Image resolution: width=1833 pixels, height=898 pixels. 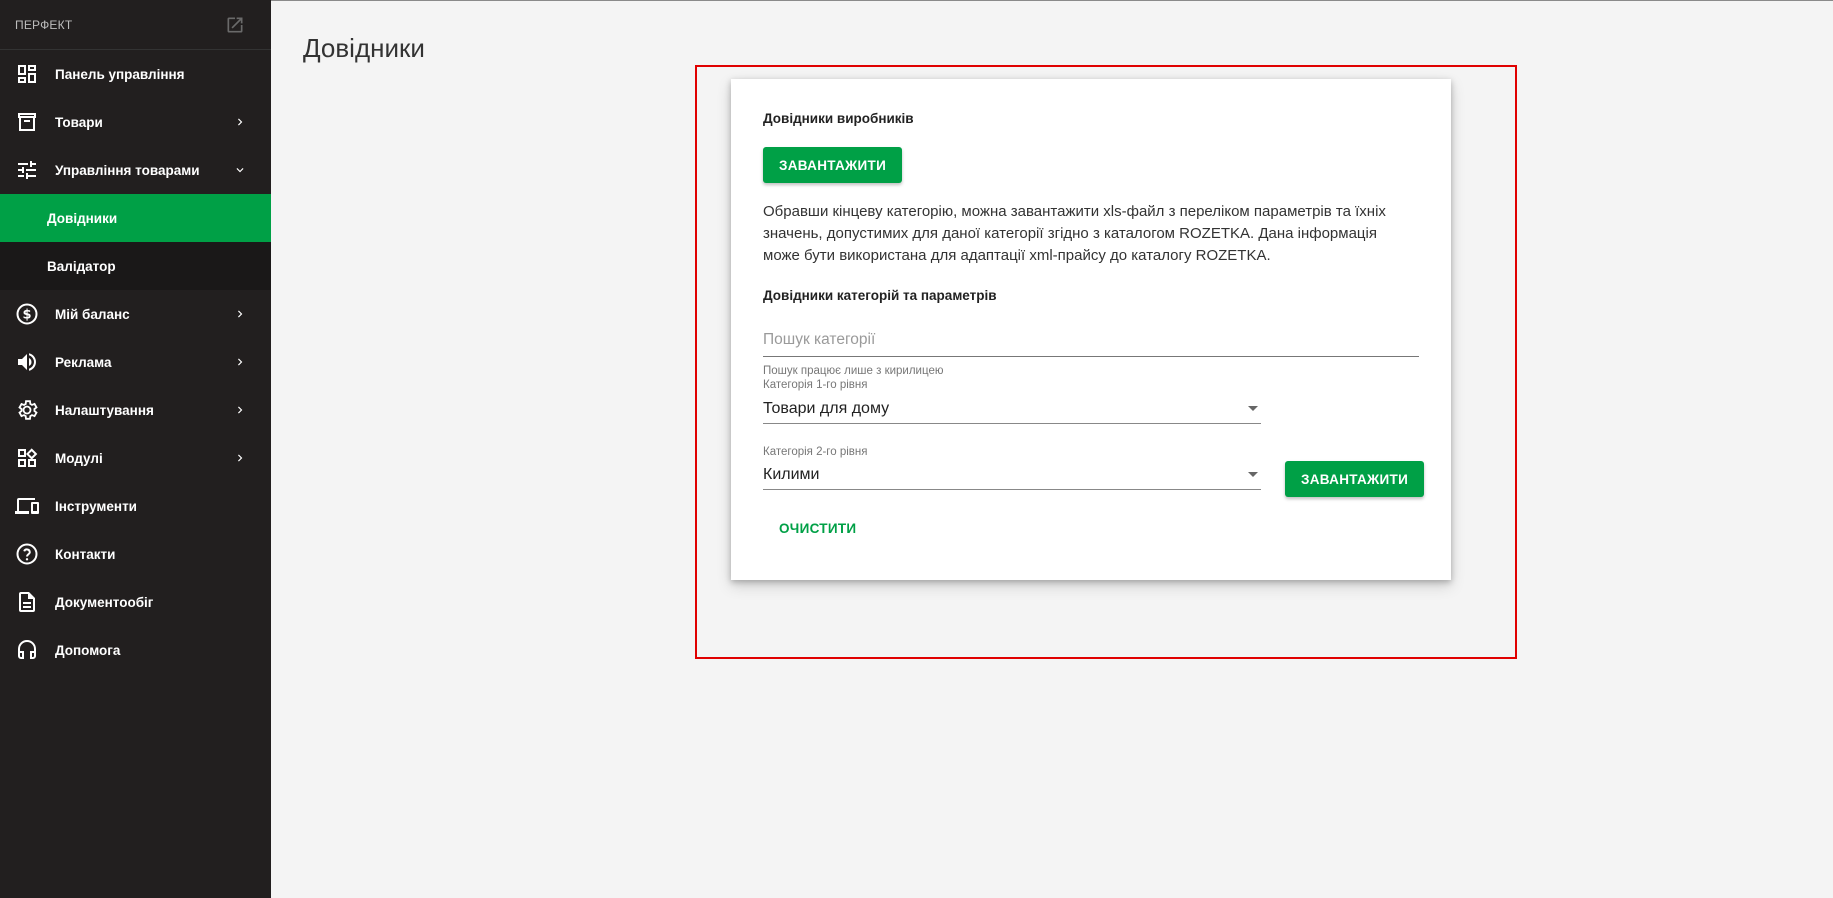 I want to click on sidebar-item-label: Управління товарами, so click(x=127, y=170).